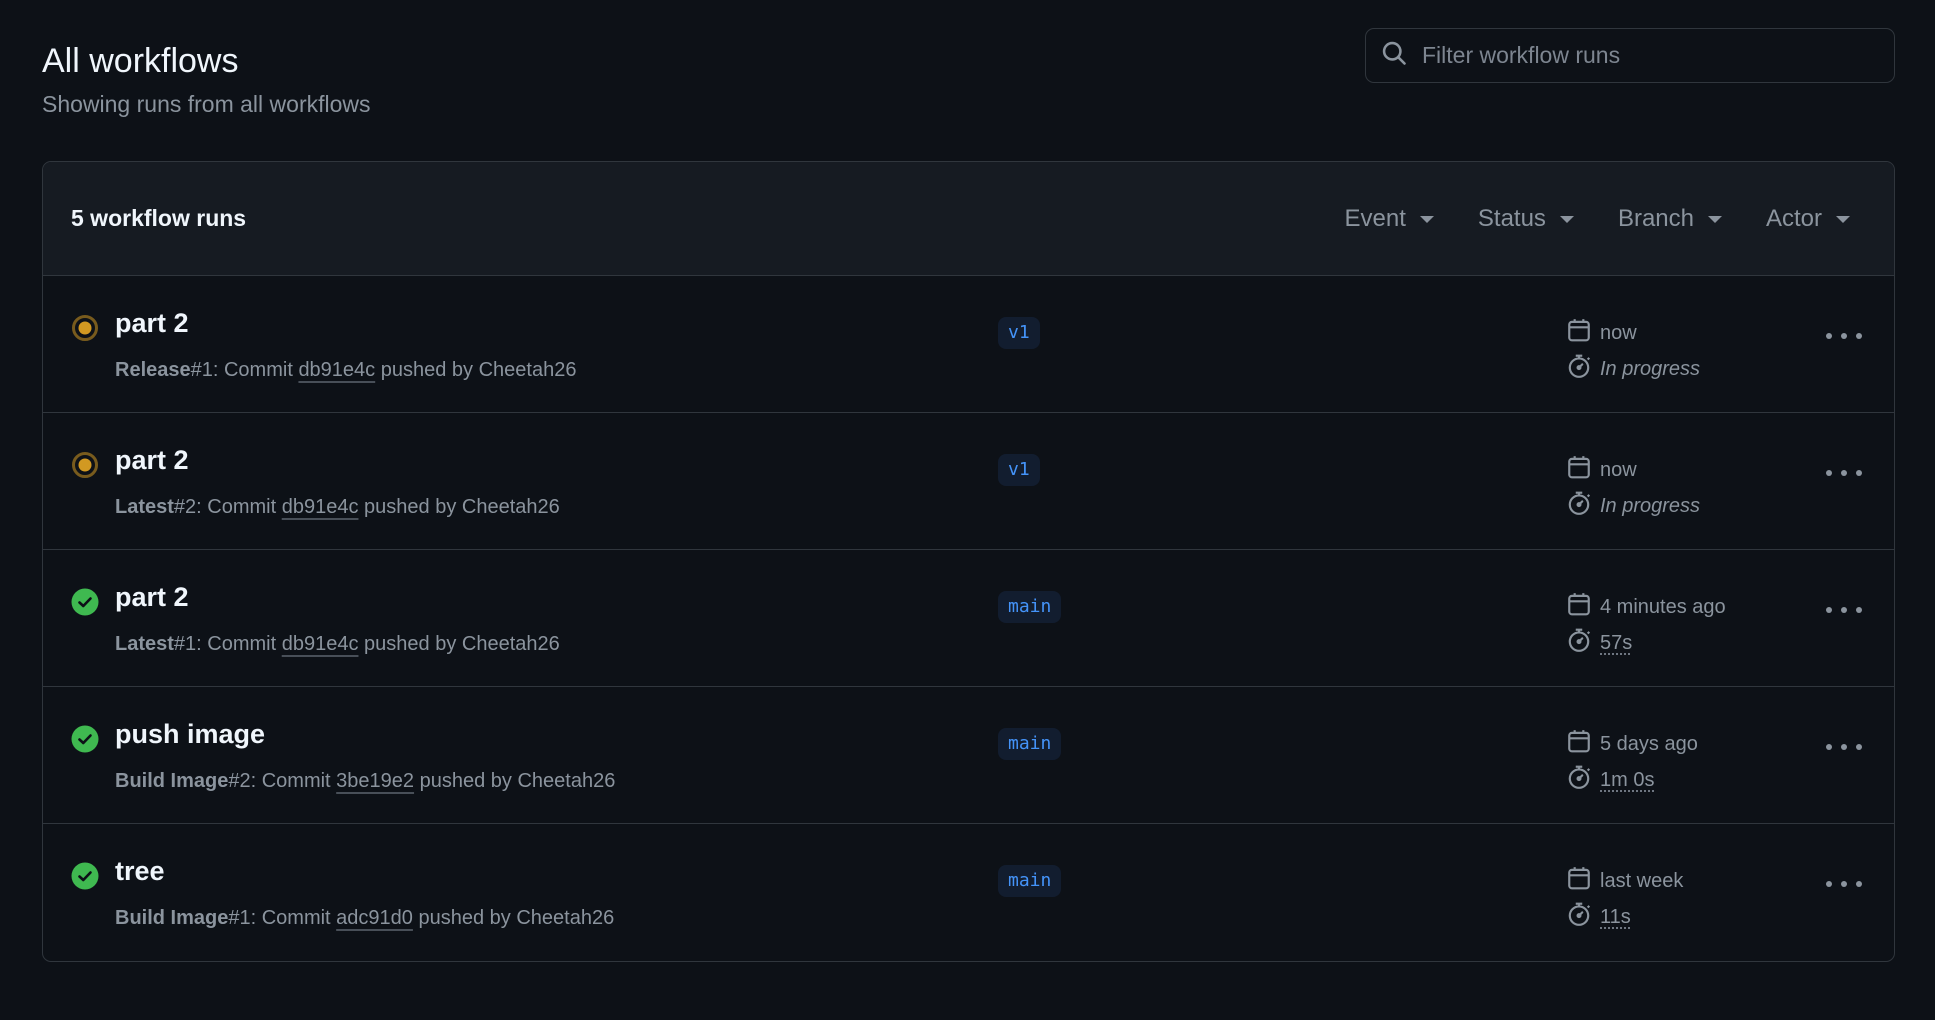 This screenshot has width=1935, height=1020. What do you see at coordinates (1642, 880) in the screenshot?
I see `run-date-text: last week` at bounding box center [1642, 880].